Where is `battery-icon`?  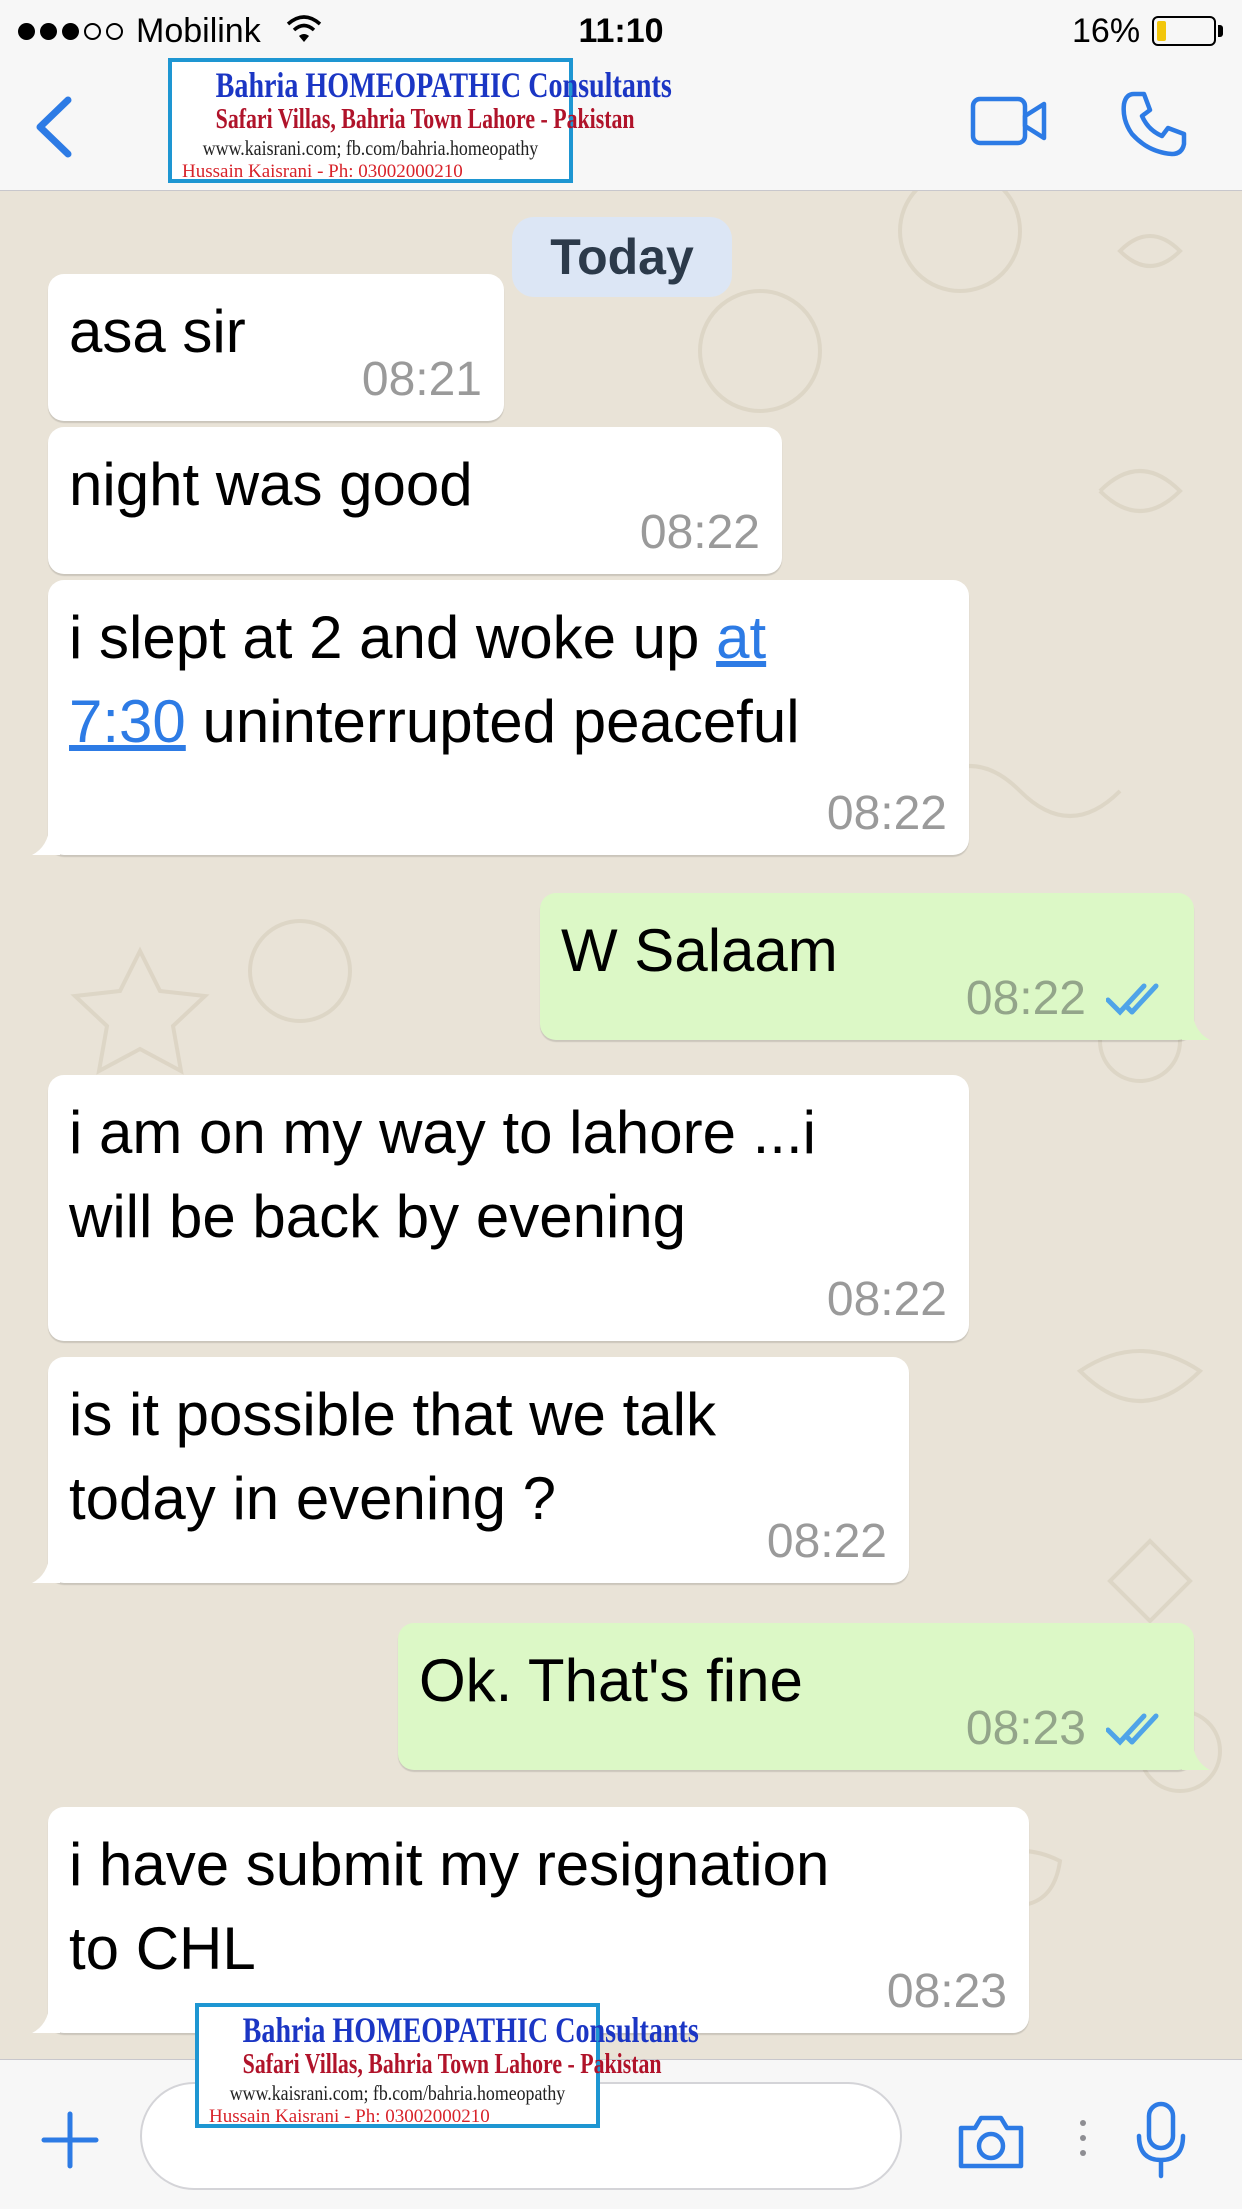
battery-icon is located at coordinates (1184, 31).